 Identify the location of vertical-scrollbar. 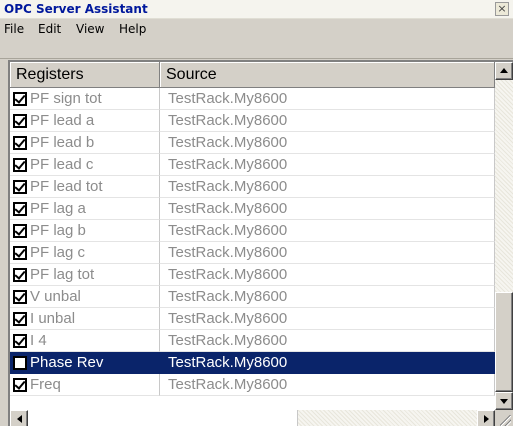
(504, 236).